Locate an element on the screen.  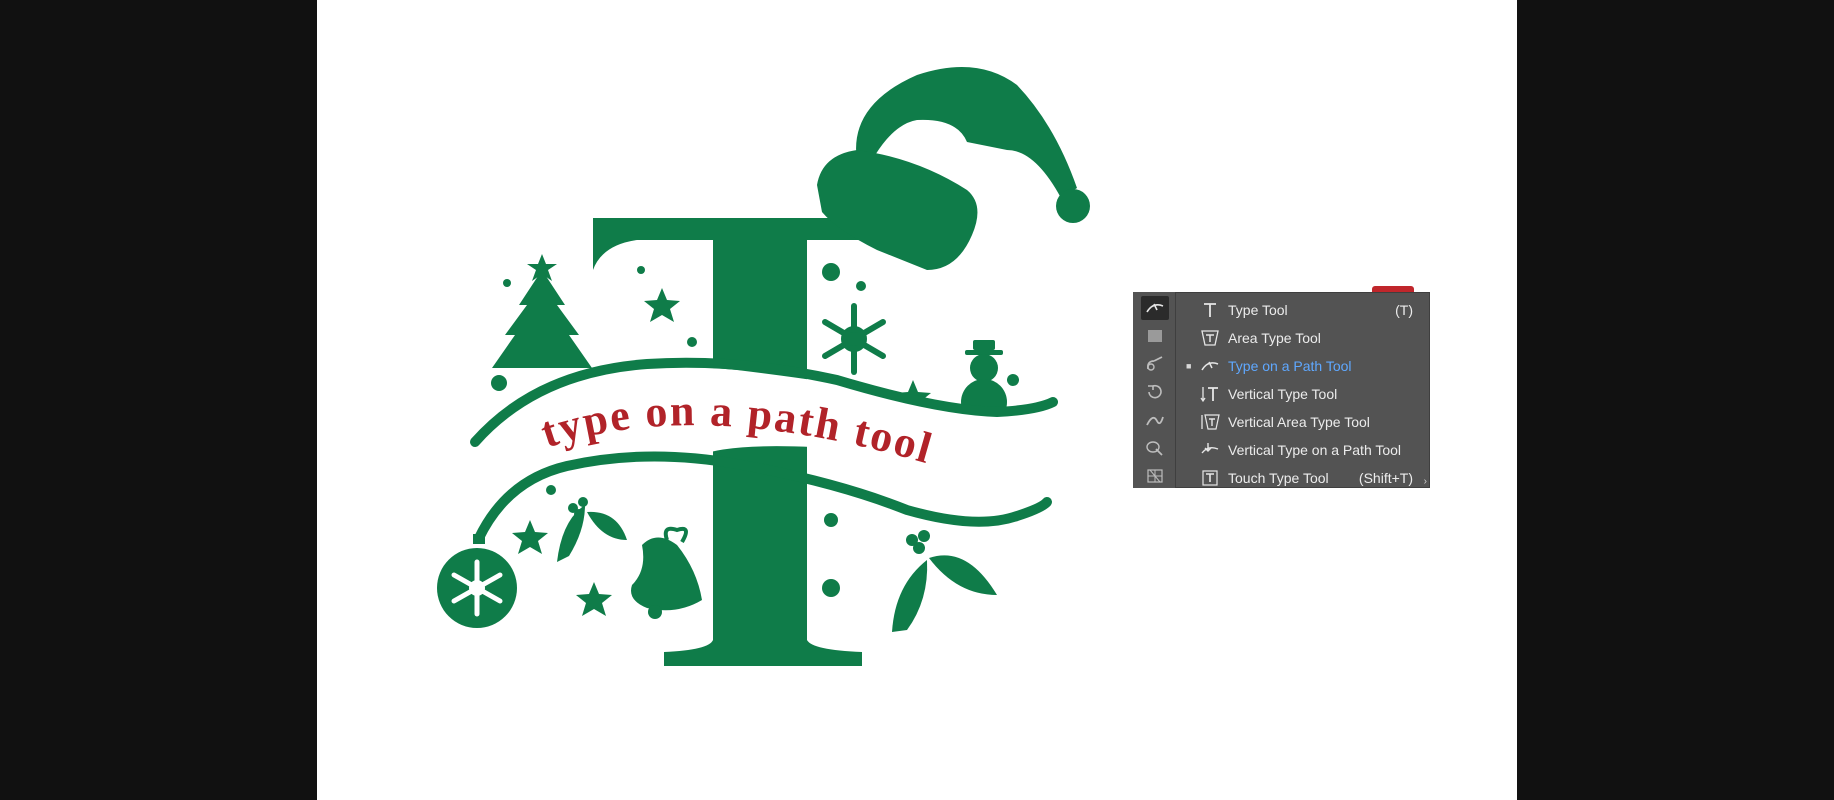
vertical-type-tool-icon is located at coordinates (1210, 394).